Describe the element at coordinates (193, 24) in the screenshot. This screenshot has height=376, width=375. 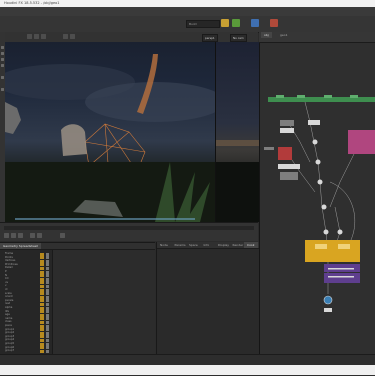
I see `desktop-label: Build` at that location.